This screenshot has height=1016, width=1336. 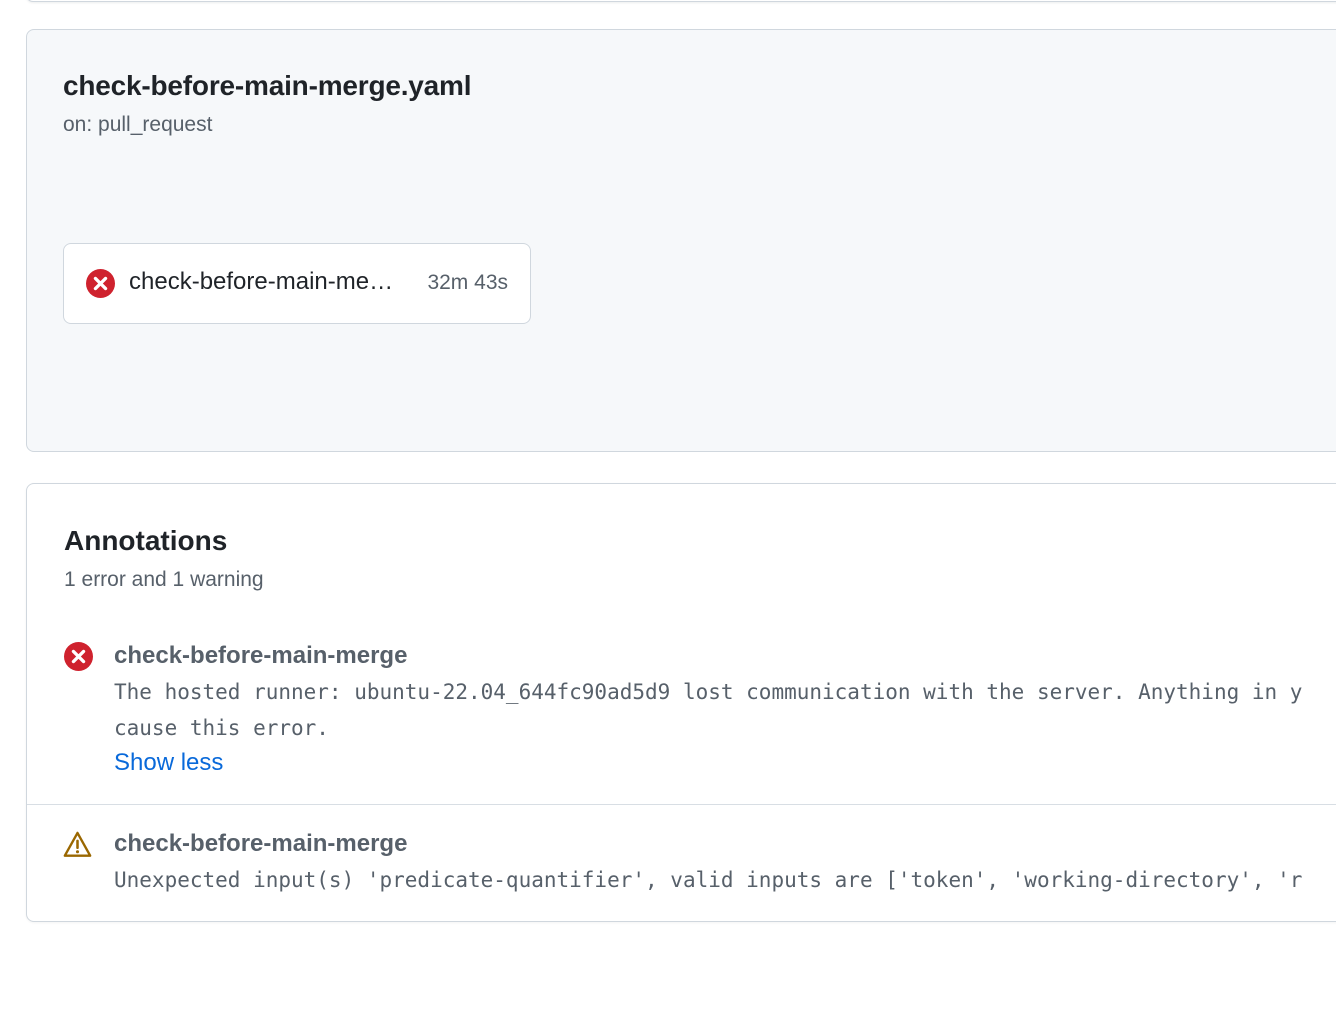 I want to click on workflow-file-title: check-before-main-merge.yaml, so click(x=267, y=86).